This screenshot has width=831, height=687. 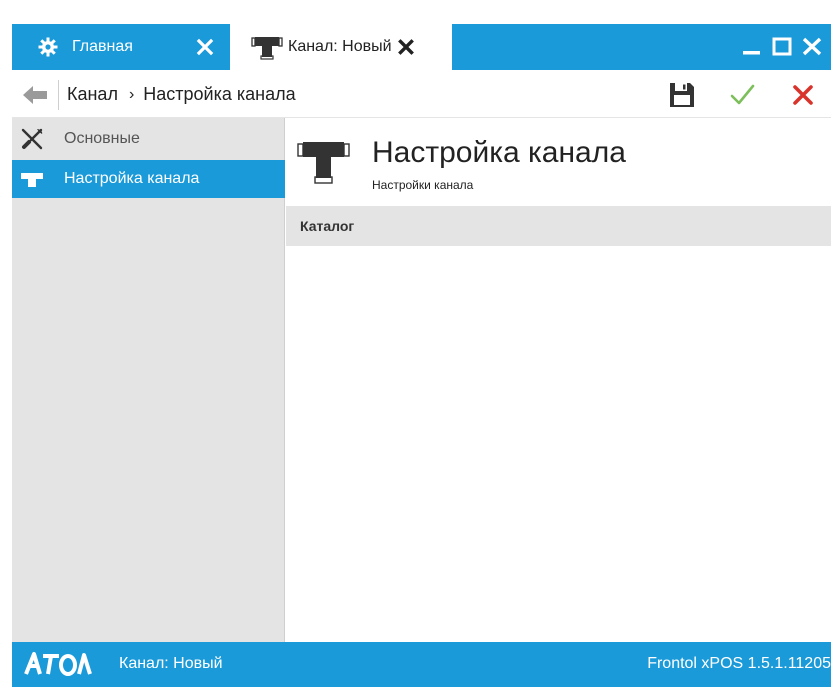 I want to click on save-button, so click(x=682, y=95).